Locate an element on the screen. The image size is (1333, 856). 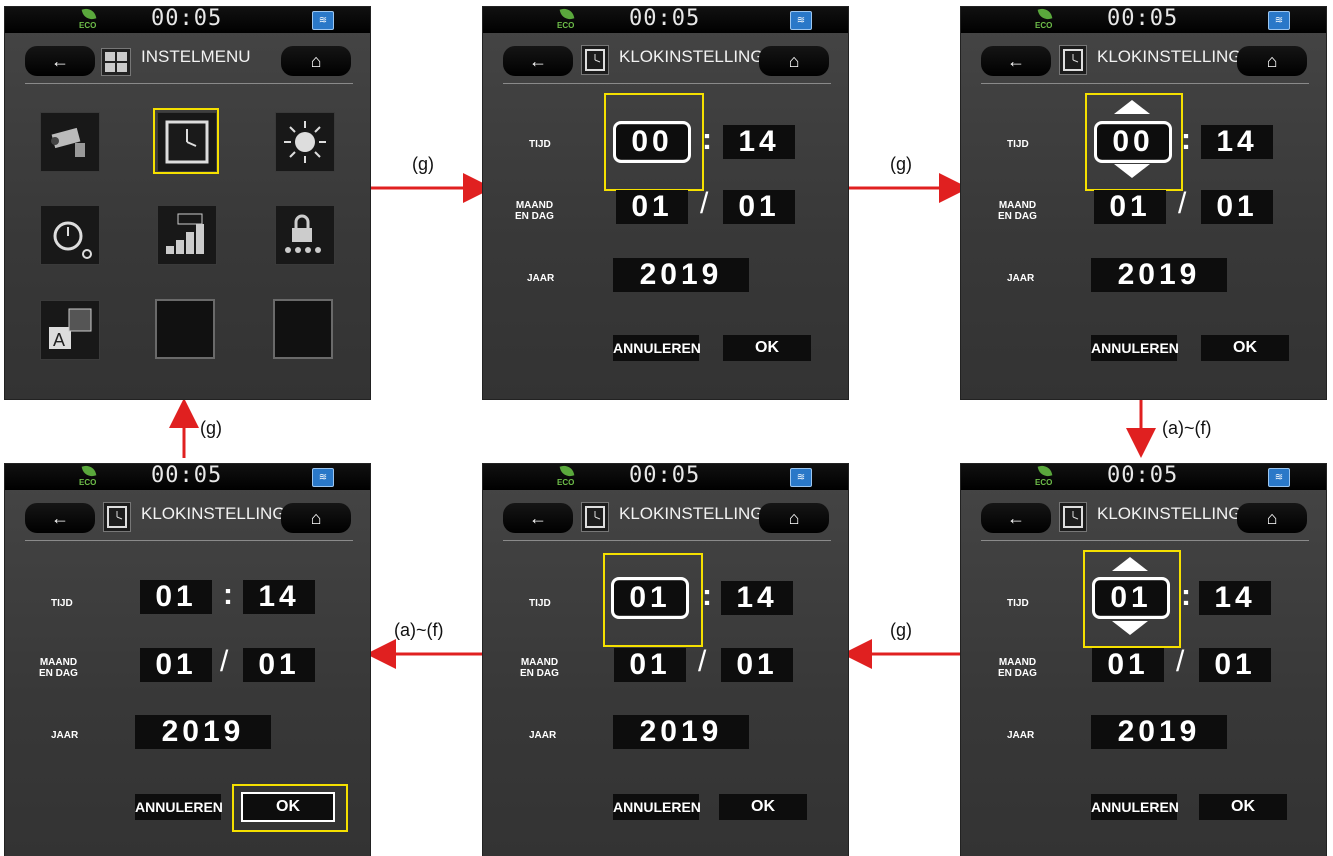
label-g-2: (g) is located at coordinates (901, 164).